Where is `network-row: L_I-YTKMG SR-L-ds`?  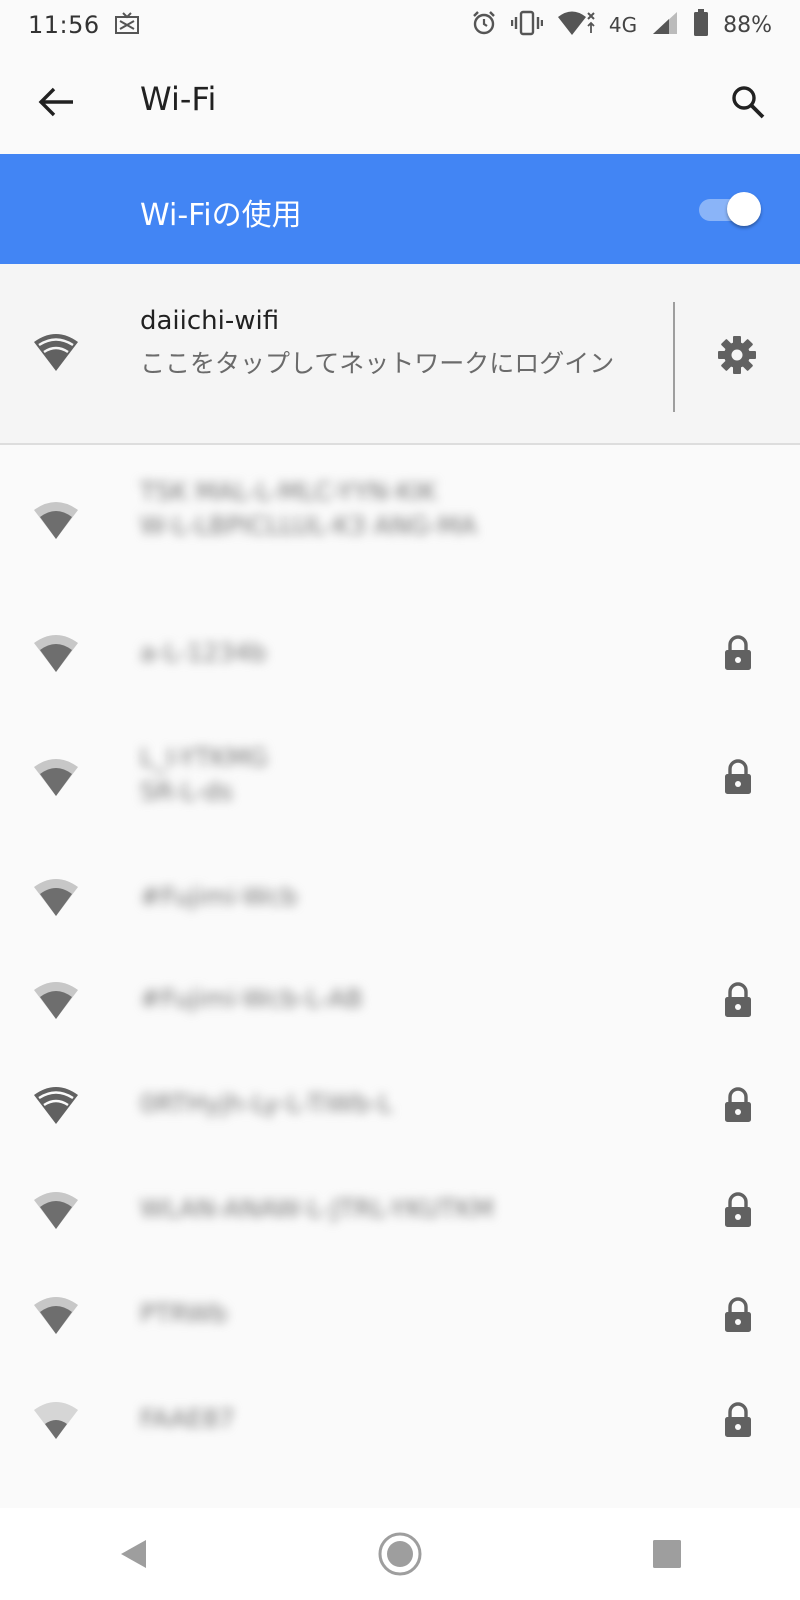
network-row: L_I-YTKMG SR-L-ds is located at coordinates (400, 778).